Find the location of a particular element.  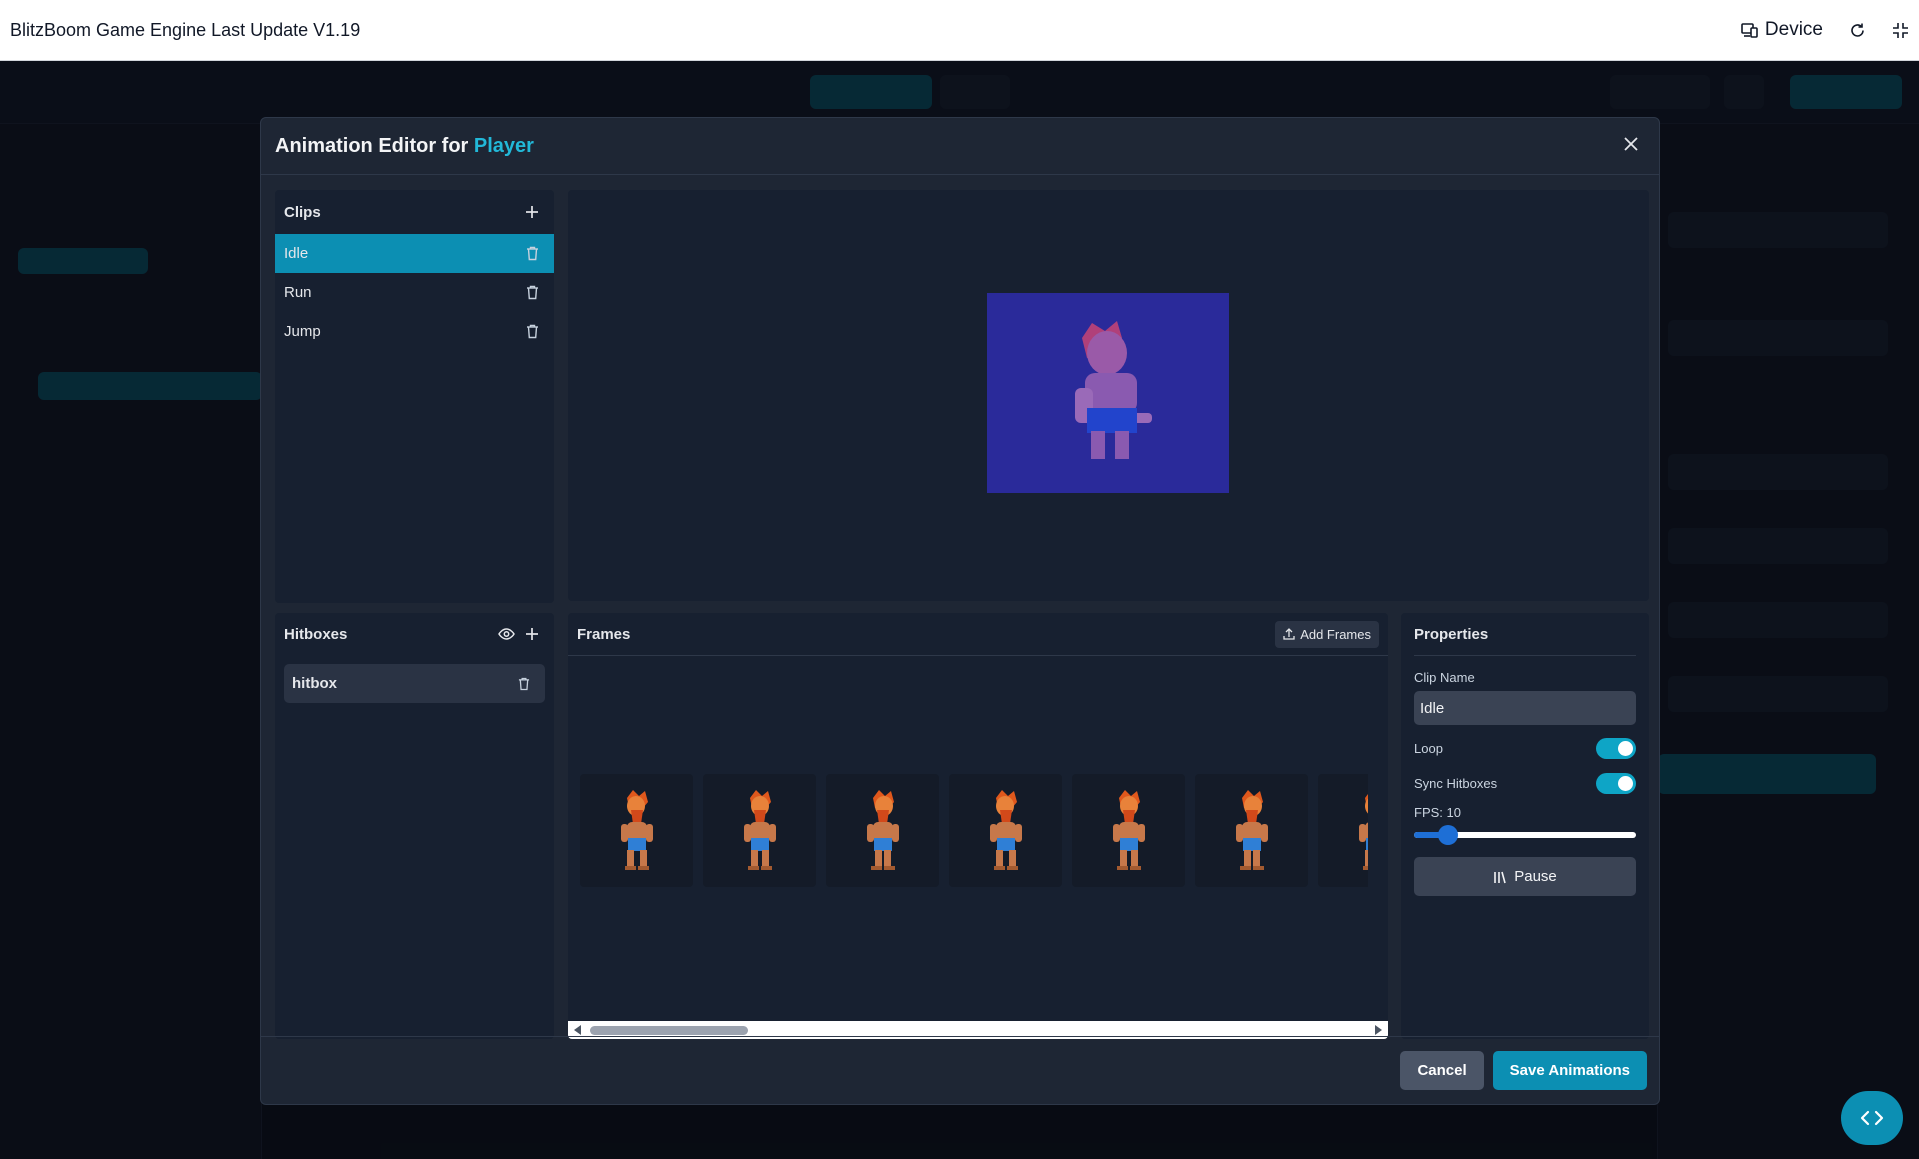

pause-button: Pause is located at coordinates (1525, 876).